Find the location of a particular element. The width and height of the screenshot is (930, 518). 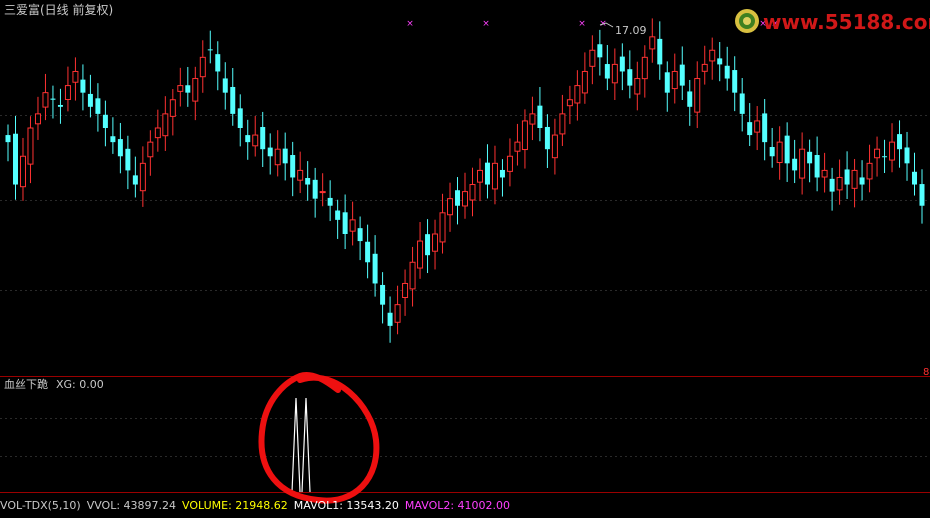

top-markers: × × × × × × is located at coordinates (592, 24).